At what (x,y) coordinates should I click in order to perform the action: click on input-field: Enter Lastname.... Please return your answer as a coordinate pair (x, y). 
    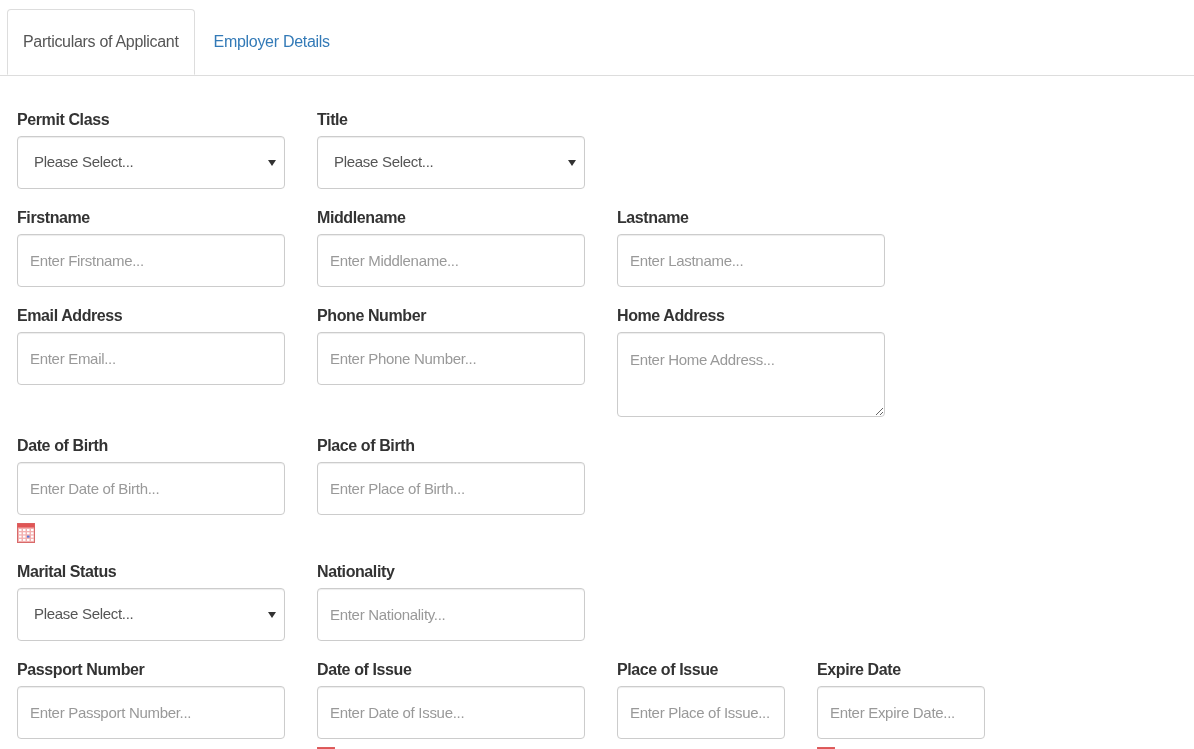
    Looking at the image, I should click on (751, 260).